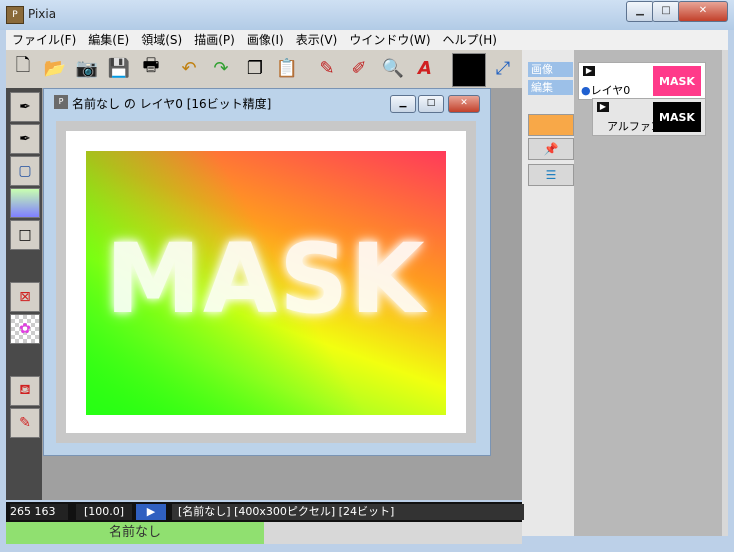  What do you see at coordinates (367, 15) in the screenshot?
I see `title-bar: P Pixia ▁ □ ✕` at bounding box center [367, 15].